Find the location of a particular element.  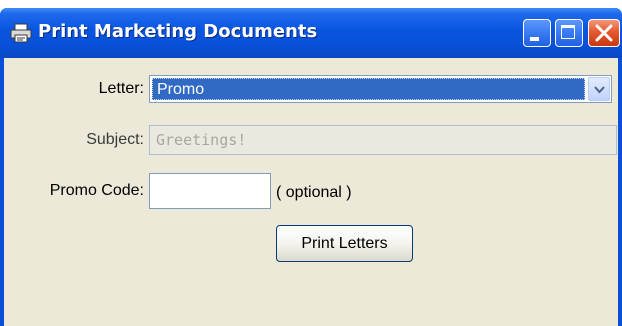

maximize-icon is located at coordinates (568, 32).